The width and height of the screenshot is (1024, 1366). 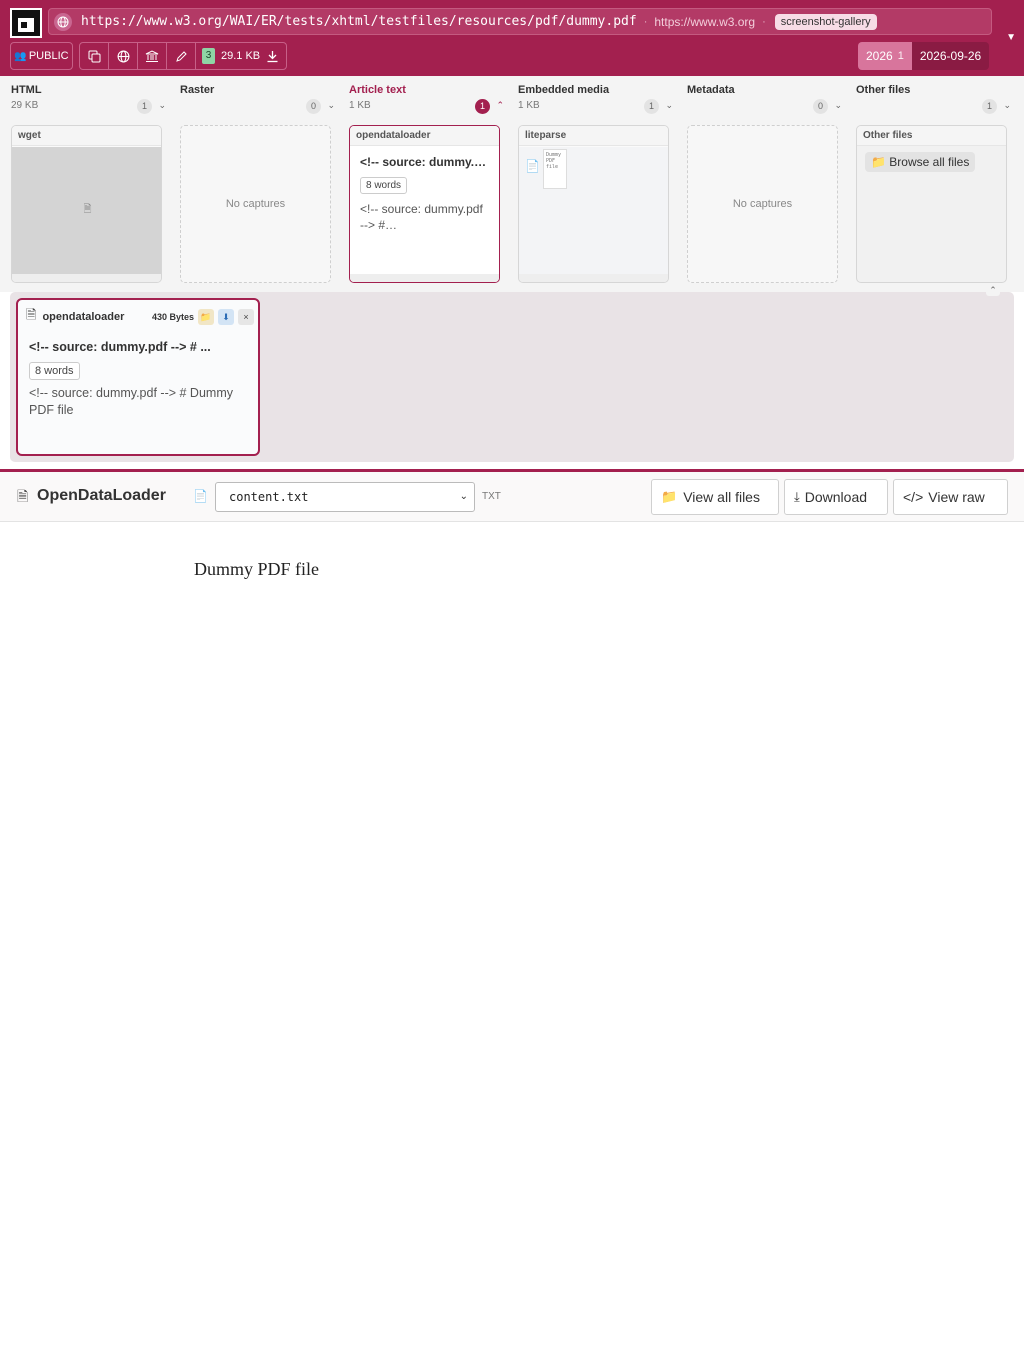 I want to click on file-type-label: TXT, so click(x=491, y=496).